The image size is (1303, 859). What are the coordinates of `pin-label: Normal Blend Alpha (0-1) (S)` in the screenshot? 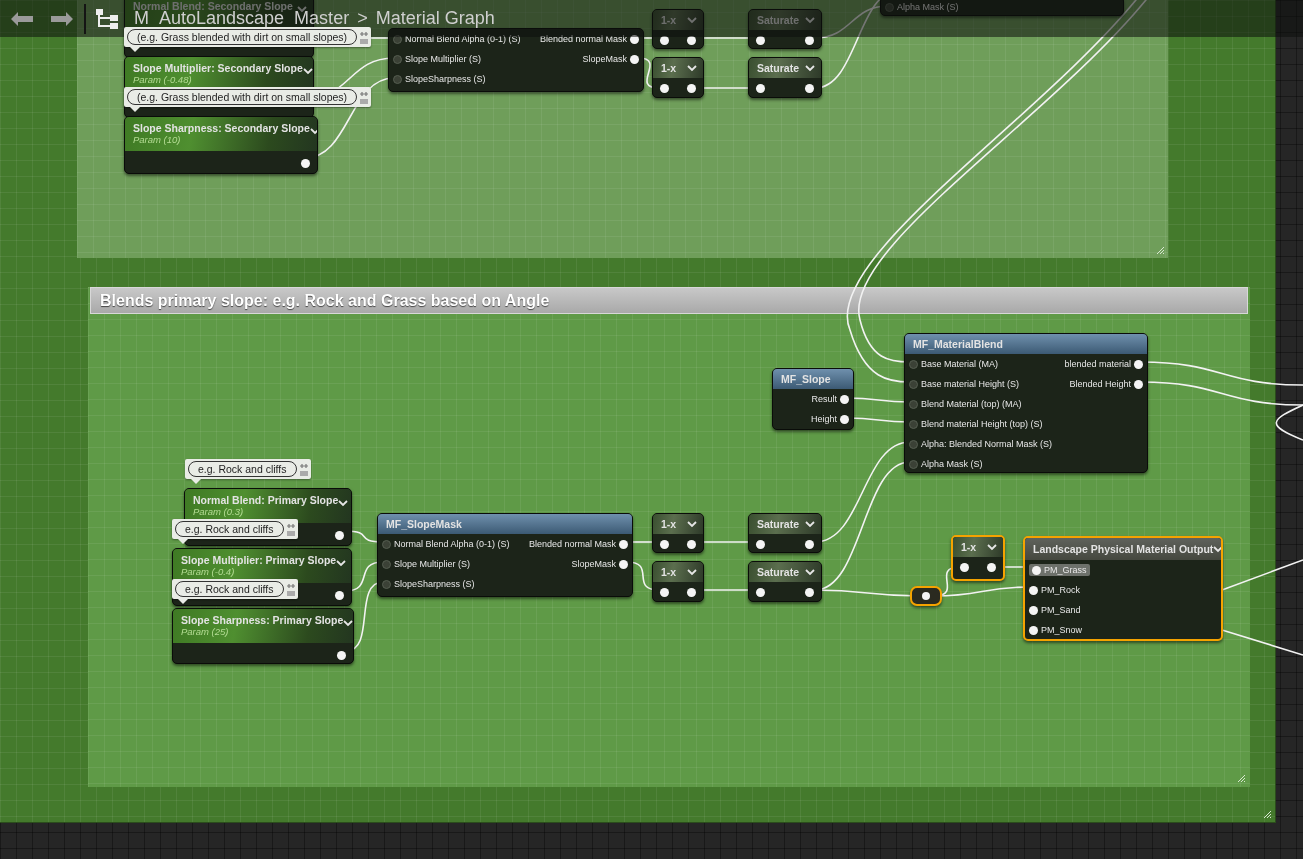 It's located at (463, 39).